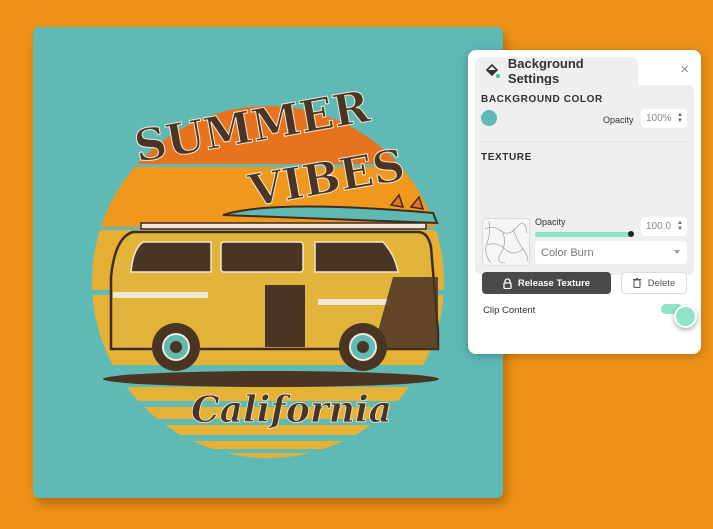  What do you see at coordinates (271, 379) in the screenshot?
I see `van-shadow` at bounding box center [271, 379].